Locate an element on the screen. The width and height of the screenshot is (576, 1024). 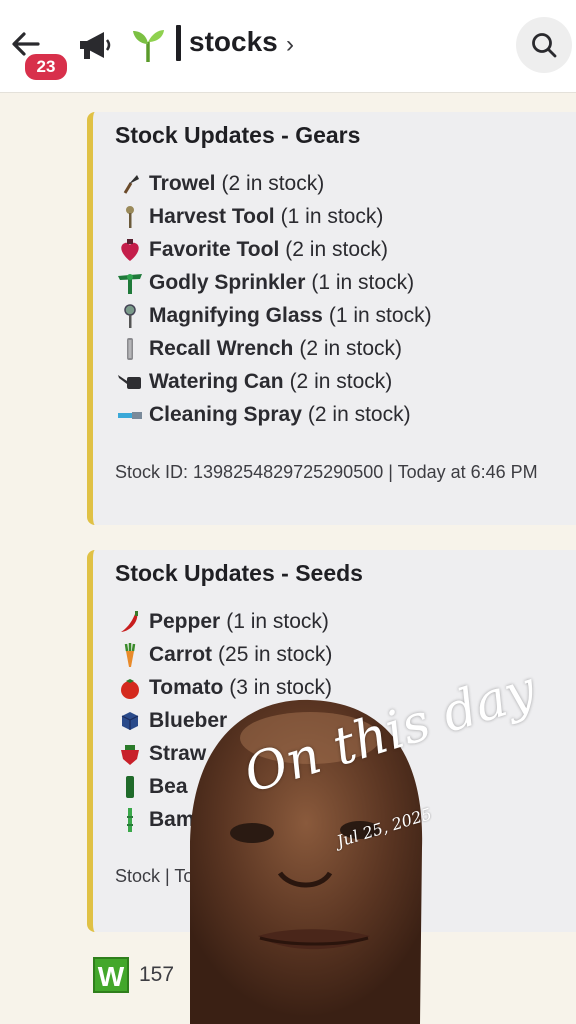
search-icon is located at coordinates (544, 45).